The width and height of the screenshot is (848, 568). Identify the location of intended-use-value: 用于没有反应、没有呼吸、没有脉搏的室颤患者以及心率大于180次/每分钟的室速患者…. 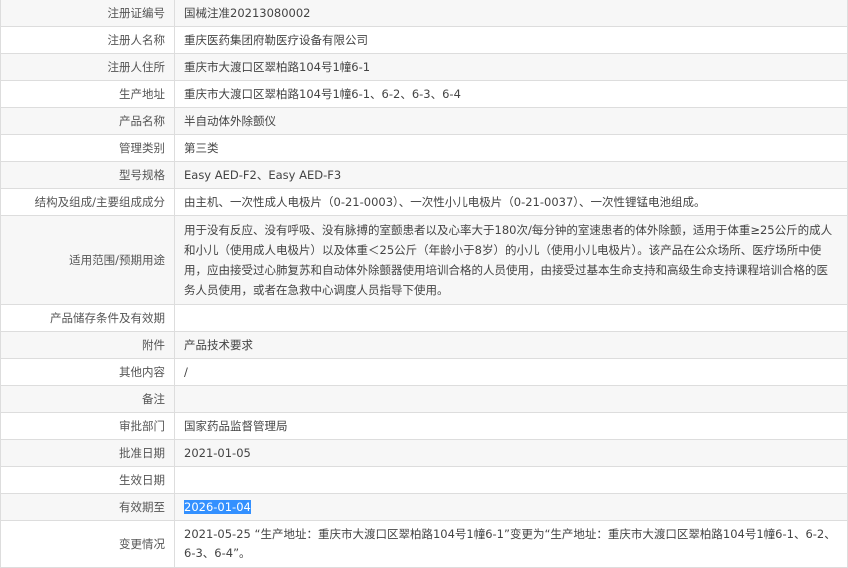
(511, 260).